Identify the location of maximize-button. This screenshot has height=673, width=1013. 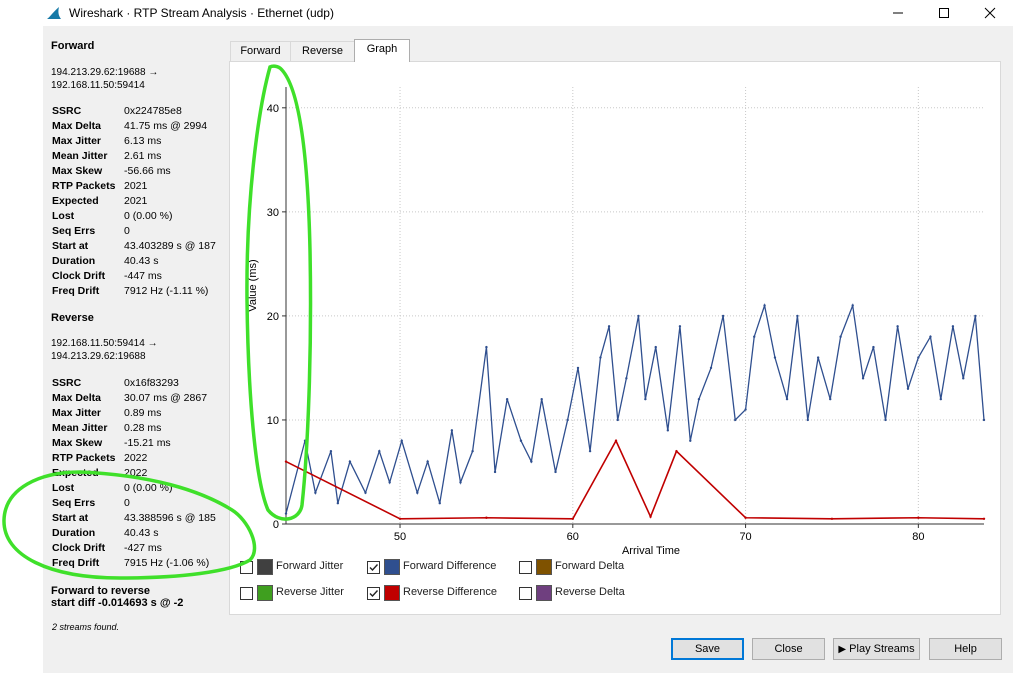
(944, 13).